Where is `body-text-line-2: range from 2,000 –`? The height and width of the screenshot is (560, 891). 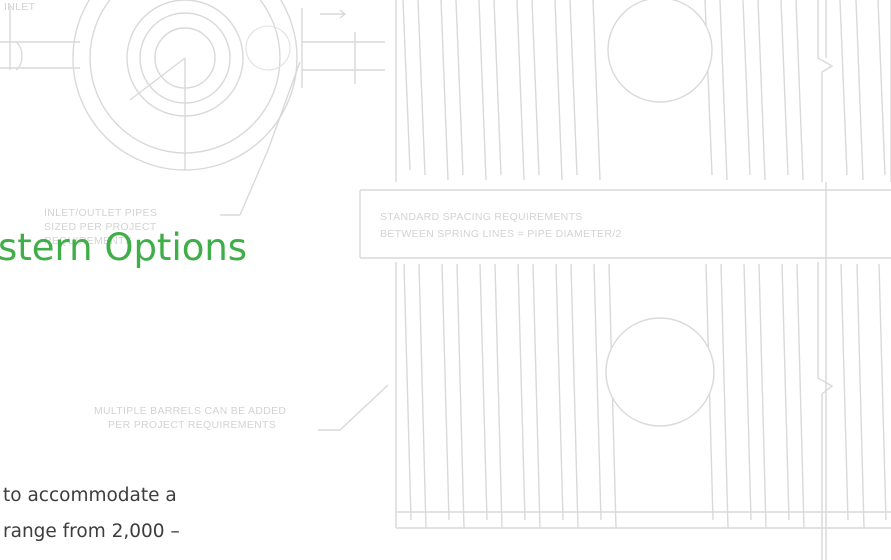
body-text-line-2: range from 2,000 – is located at coordinates (91, 531).